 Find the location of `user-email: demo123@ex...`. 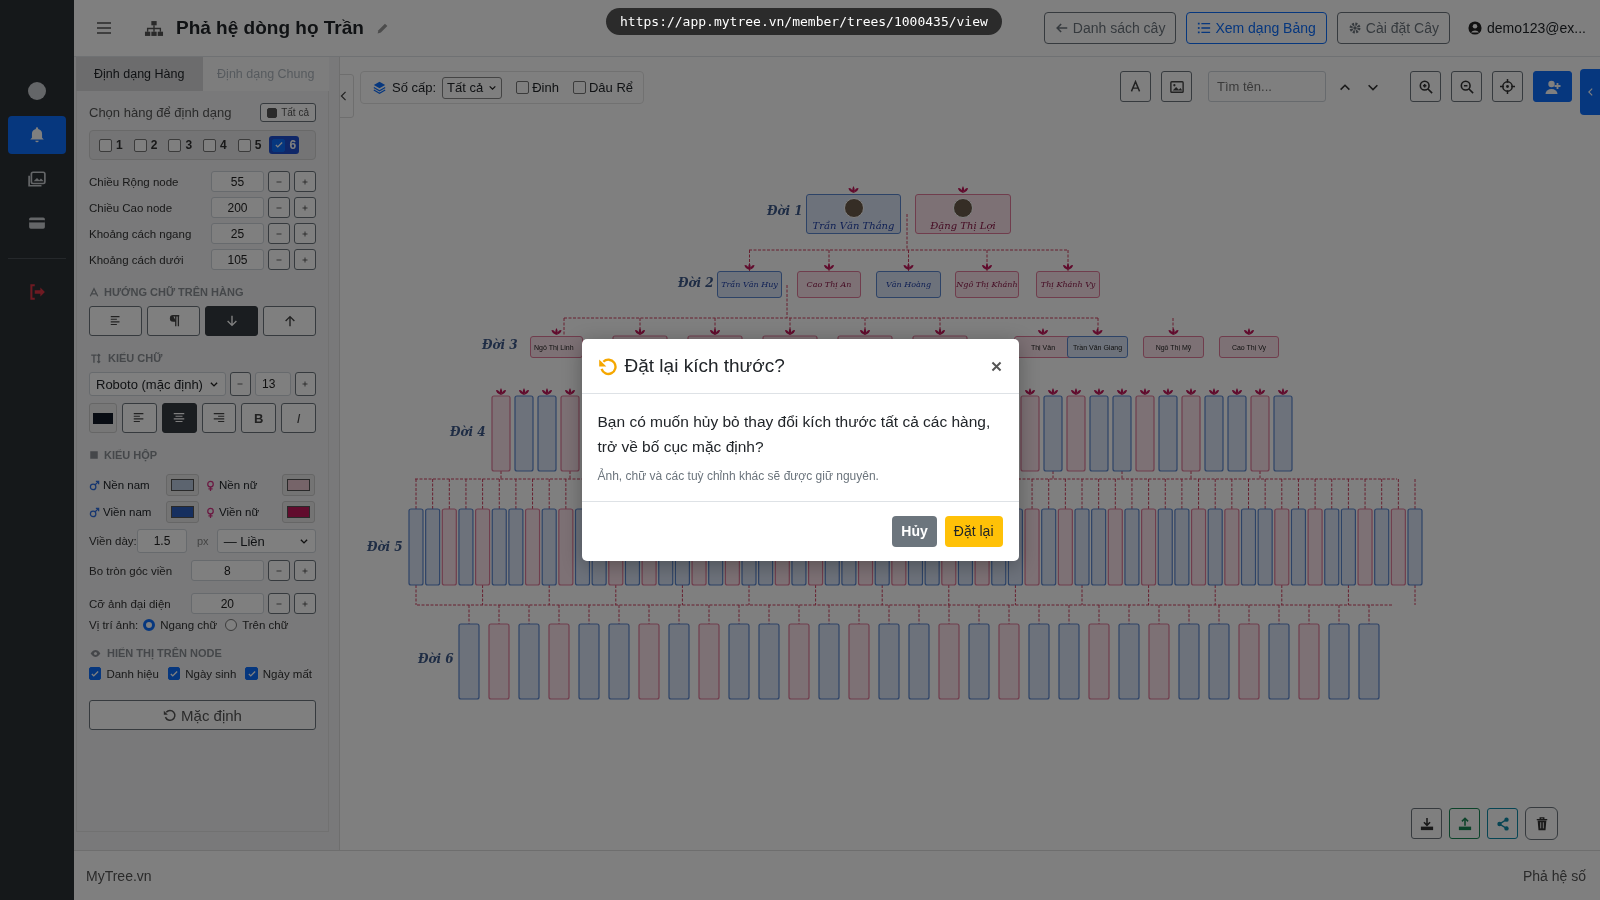

user-email: demo123@ex... is located at coordinates (1536, 28).